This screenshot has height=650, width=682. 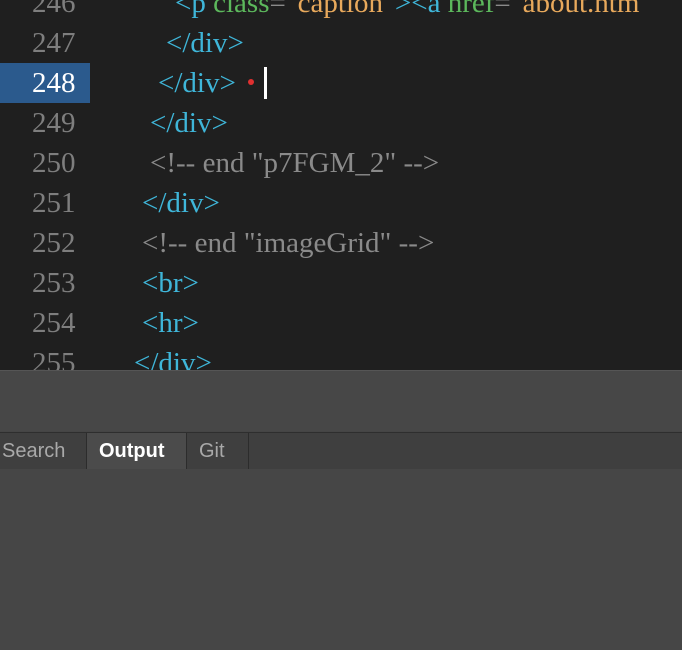 What do you see at coordinates (54, 9) in the screenshot?
I see `line-number: 246` at bounding box center [54, 9].